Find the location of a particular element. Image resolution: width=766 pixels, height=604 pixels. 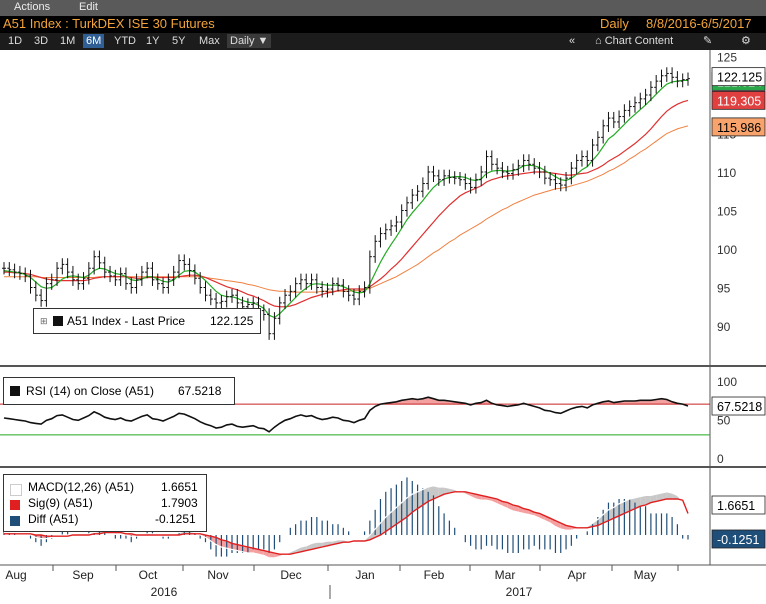

ma-long-value-label: 115.986 is located at coordinates (739, 128).